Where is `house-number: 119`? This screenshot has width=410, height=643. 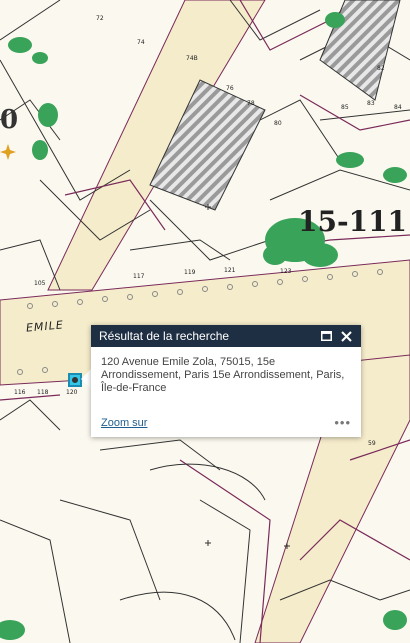
house-number: 119 is located at coordinates (190, 272).